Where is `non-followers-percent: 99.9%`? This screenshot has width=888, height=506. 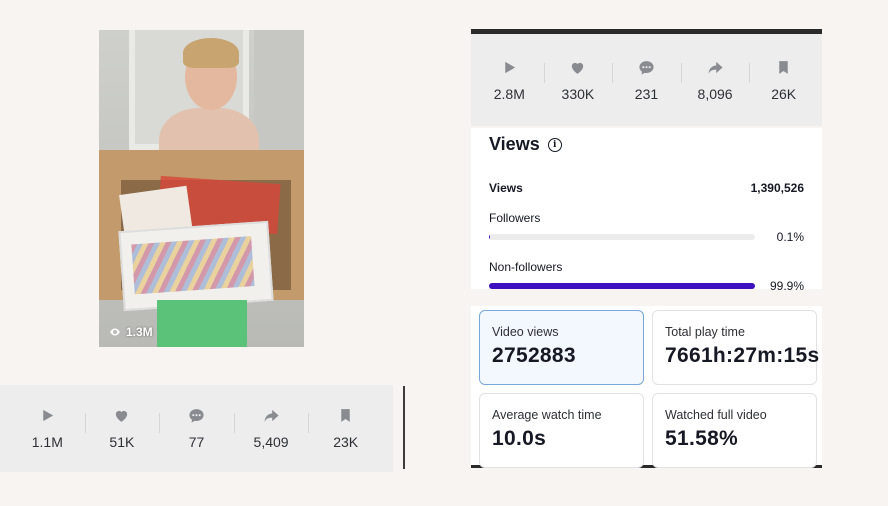
non-followers-percent: 99.9% is located at coordinates (786, 286).